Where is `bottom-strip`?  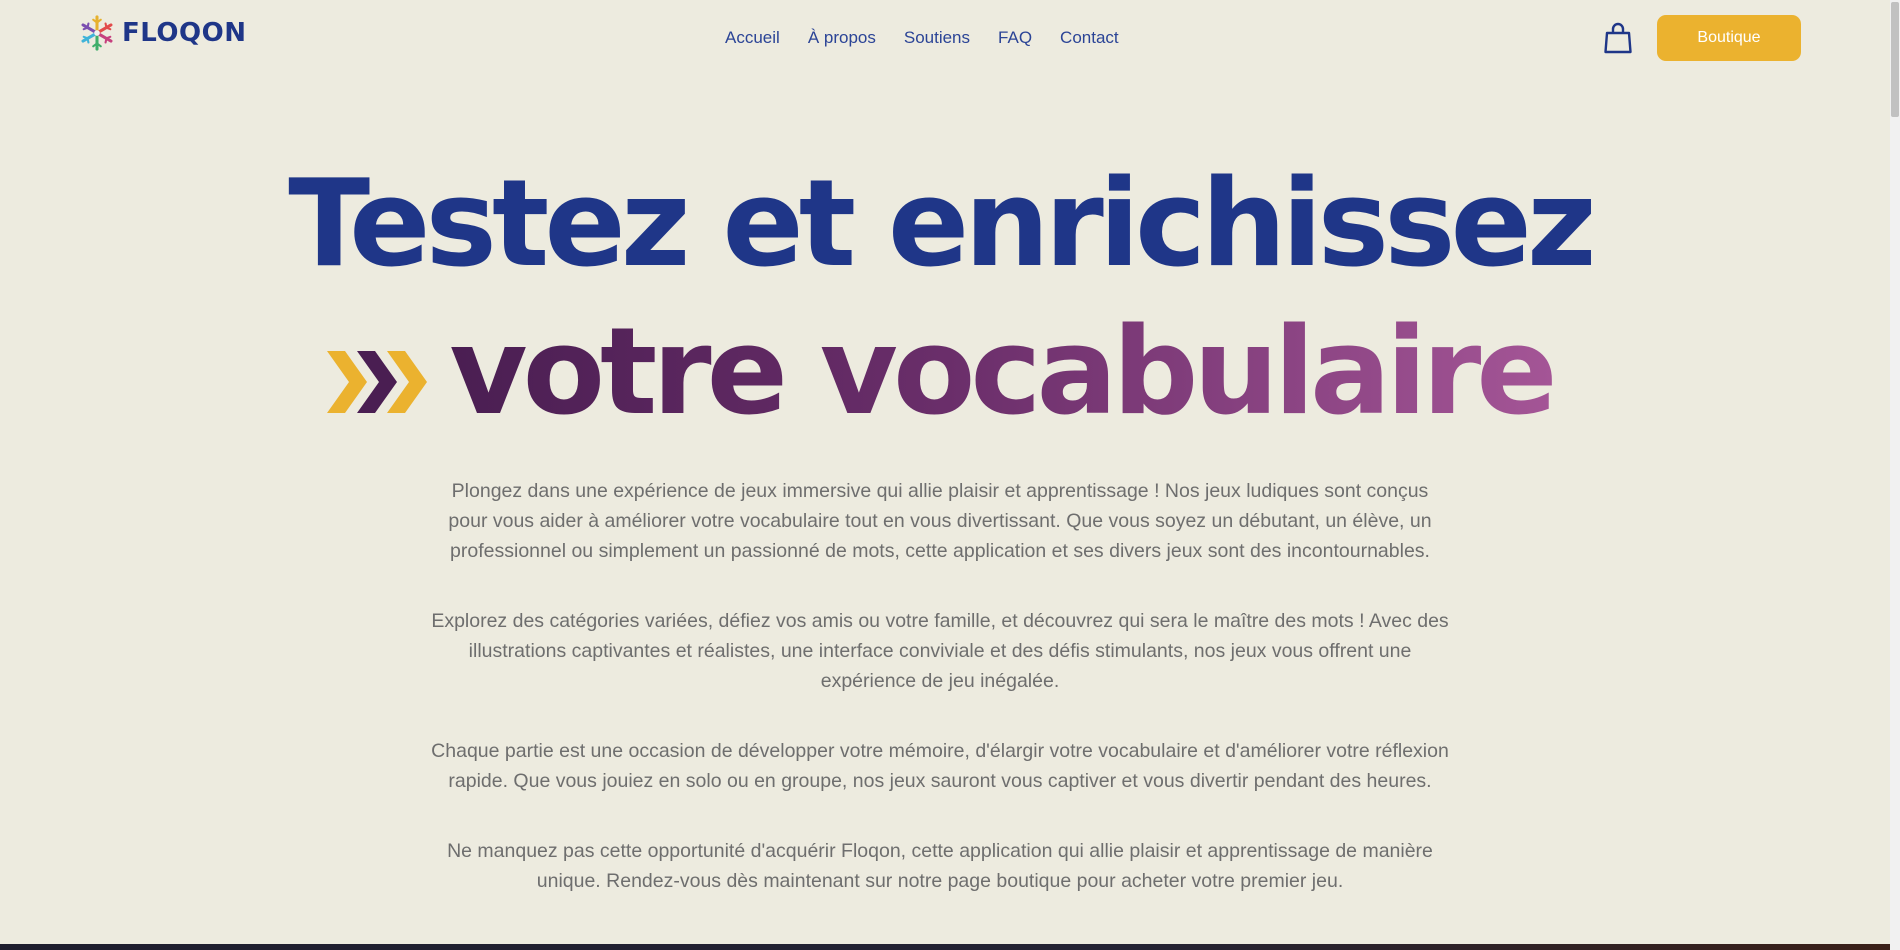 bottom-strip is located at coordinates (945, 947).